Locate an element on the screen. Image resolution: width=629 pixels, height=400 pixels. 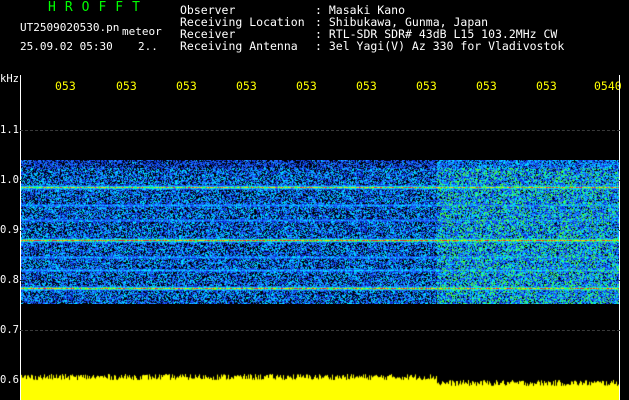
mode-label: meteor is located at coordinates (142, 31).